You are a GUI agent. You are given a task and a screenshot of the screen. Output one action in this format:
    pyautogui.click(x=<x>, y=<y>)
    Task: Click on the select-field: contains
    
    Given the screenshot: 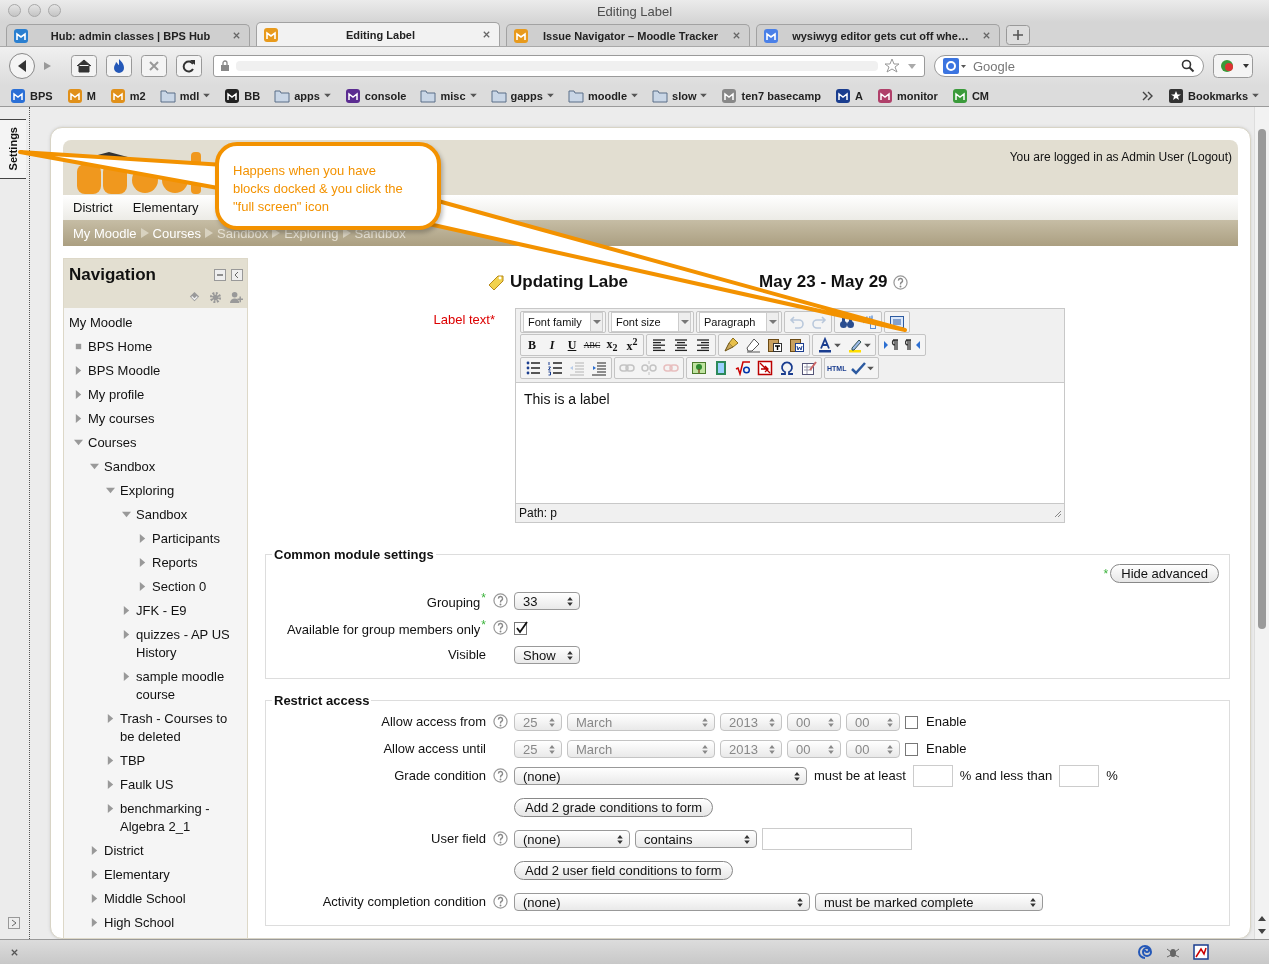 What is the action you would take?
    pyautogui.click(x=696, y=838)
    